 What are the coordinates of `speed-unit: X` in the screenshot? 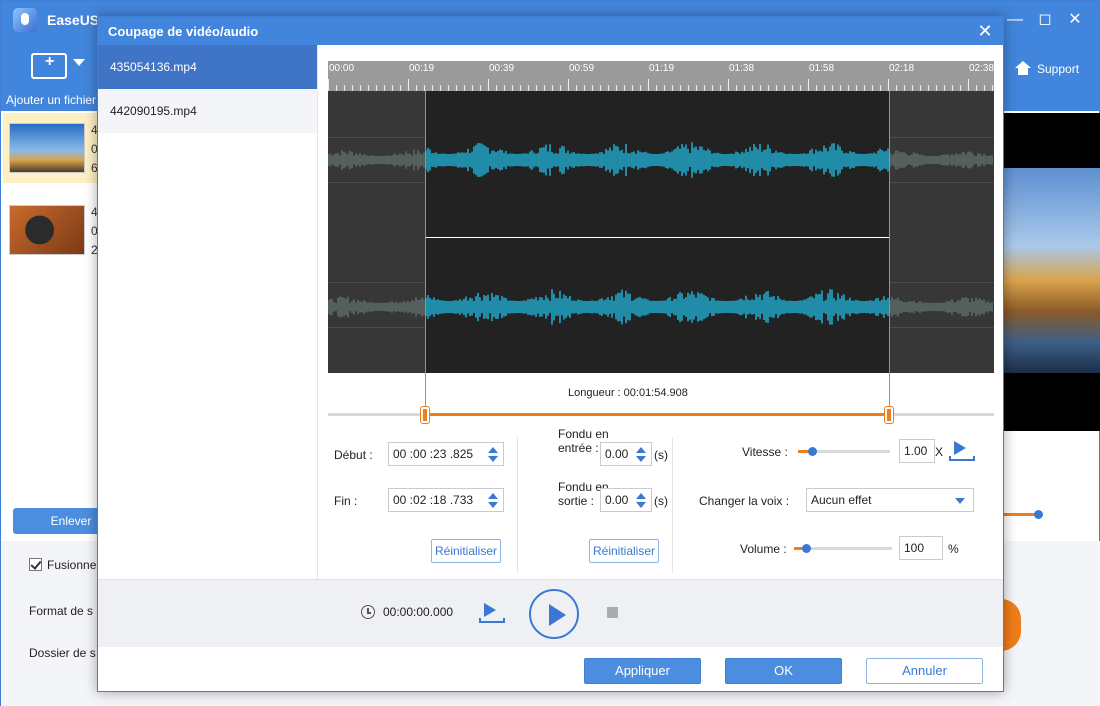 It's located at (939, 452).